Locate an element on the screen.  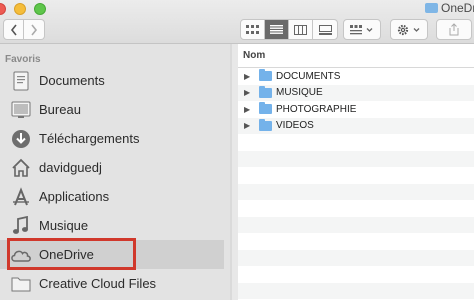
list-item-name: DOCUMENTS is located at coordinates (308, 76).